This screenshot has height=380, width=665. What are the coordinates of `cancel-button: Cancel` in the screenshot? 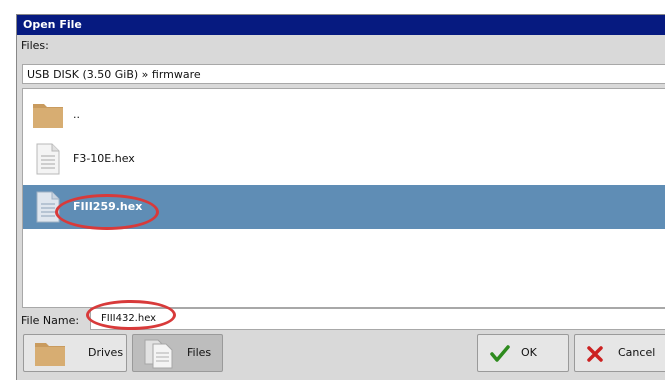 It's located at (619, 353).